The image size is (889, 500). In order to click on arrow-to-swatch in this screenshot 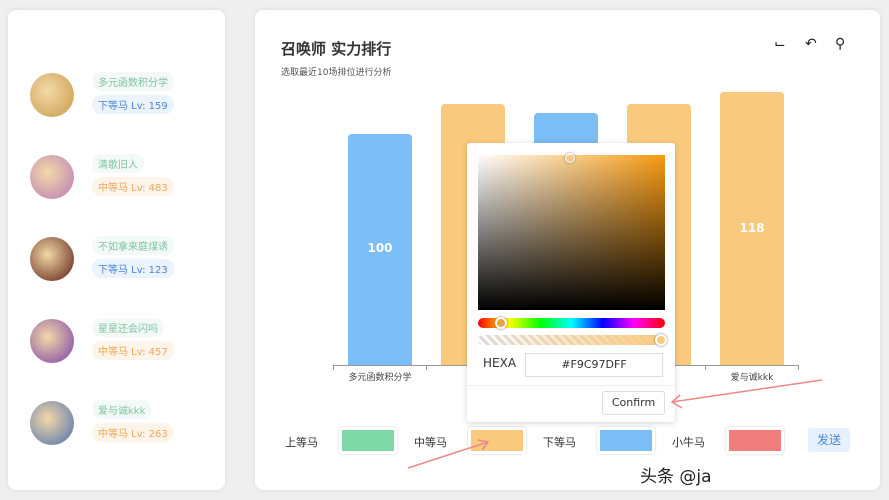, I will do `click(448, 454)`.